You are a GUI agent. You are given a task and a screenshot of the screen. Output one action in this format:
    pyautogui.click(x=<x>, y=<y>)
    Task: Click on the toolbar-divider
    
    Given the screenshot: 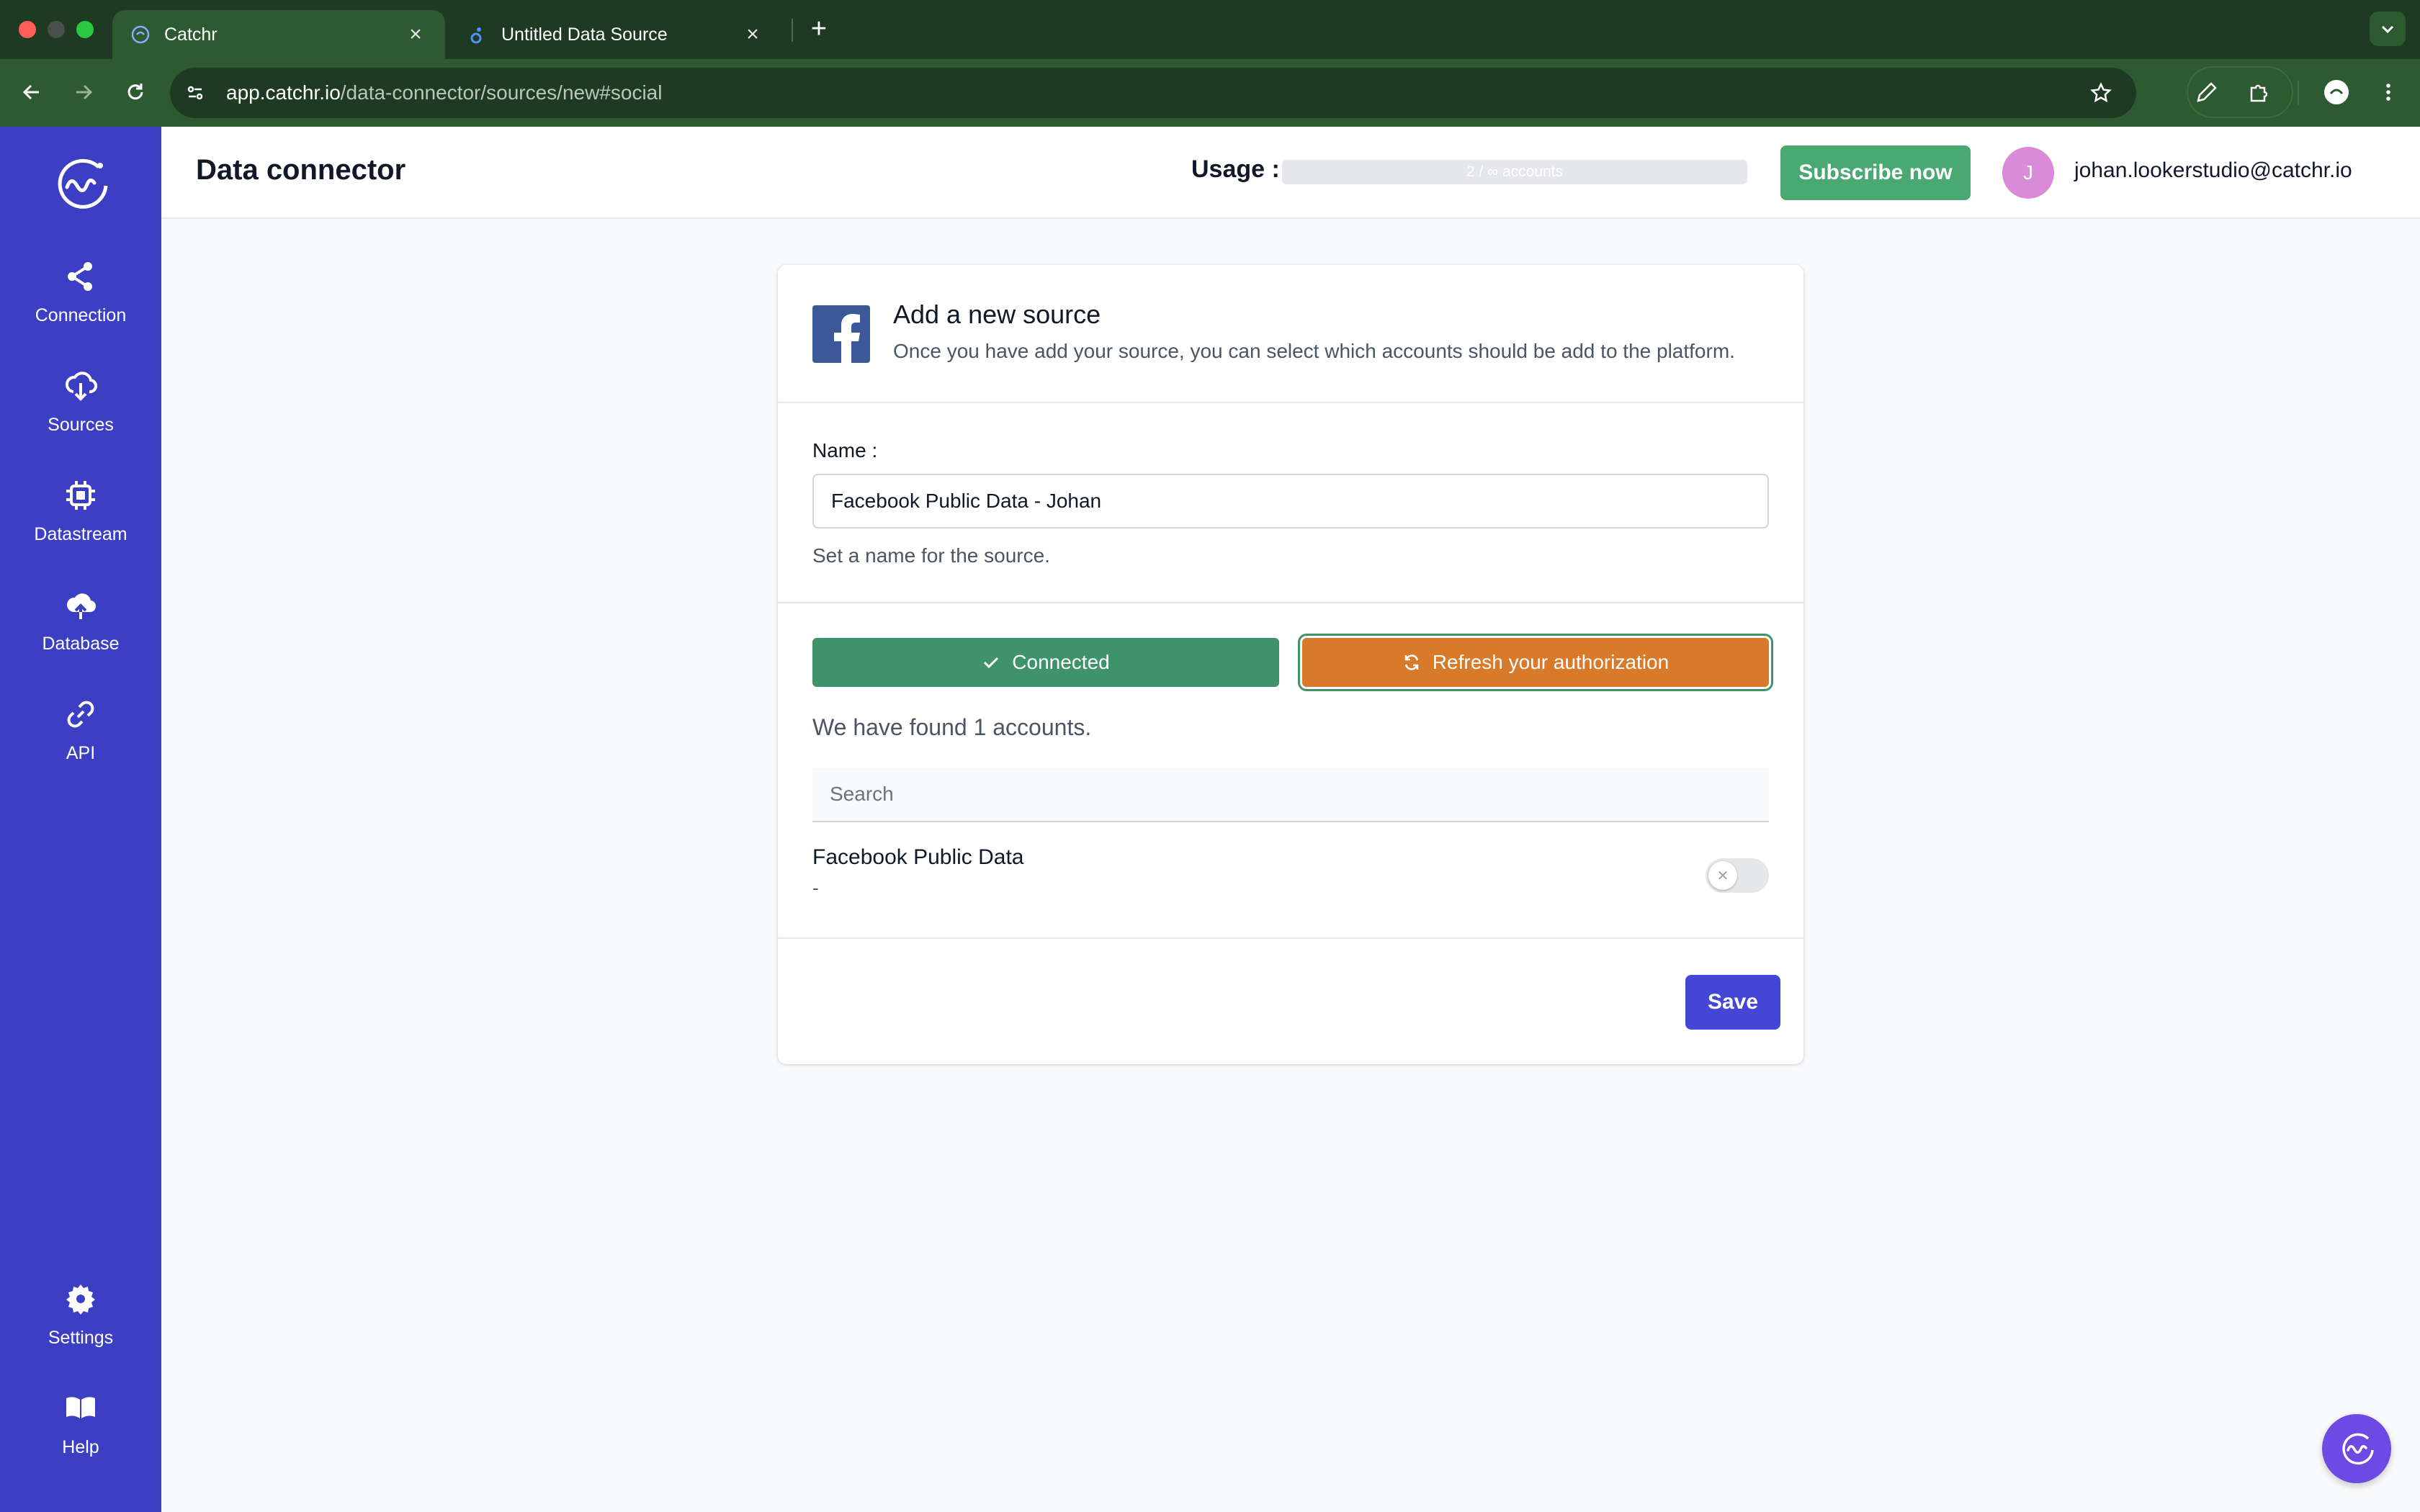 What is the action you would take?
    pyautogui.click(x=2298, y=93)
    